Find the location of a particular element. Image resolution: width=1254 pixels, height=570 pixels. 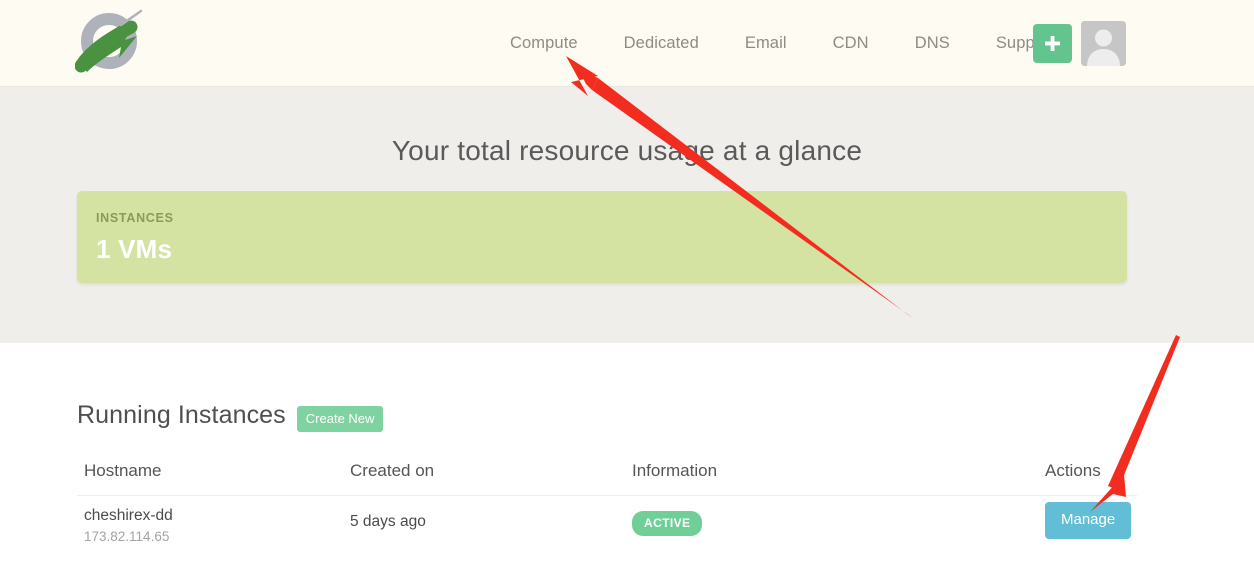

manage-button: Manage is located at coordinates (1088, 520).